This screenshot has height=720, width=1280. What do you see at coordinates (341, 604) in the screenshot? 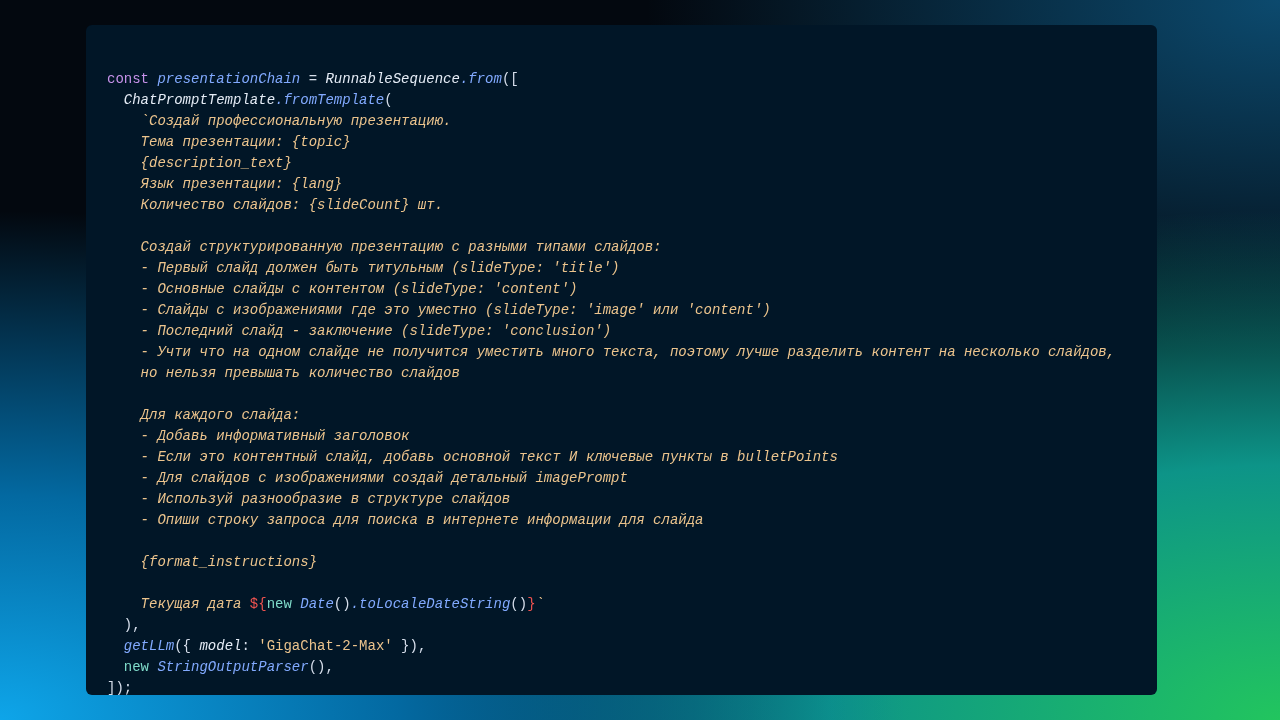
I see `code-line: Текущая дата ${new Date().toLocaleDateString()}`` at bounding box center [341, 604].